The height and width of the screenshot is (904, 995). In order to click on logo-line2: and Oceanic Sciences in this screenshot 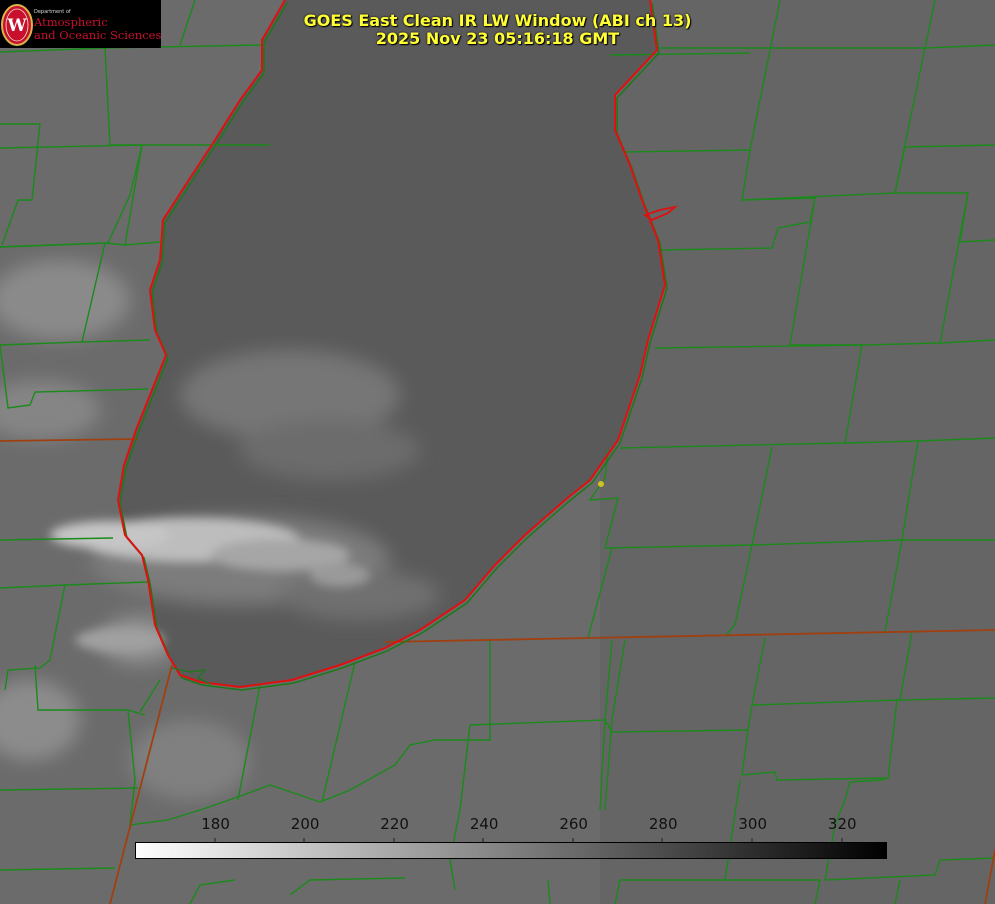, I will do `click(98, 35)`.